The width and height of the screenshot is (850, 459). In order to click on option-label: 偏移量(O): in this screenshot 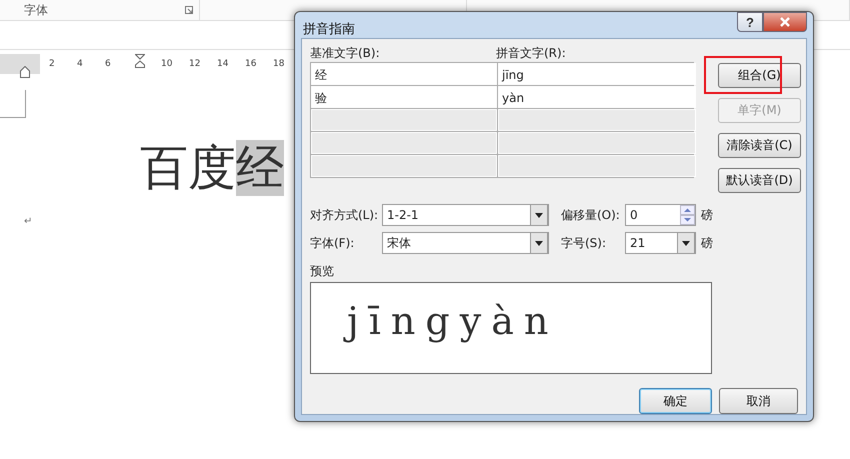, I will do `click(590, 215)`.